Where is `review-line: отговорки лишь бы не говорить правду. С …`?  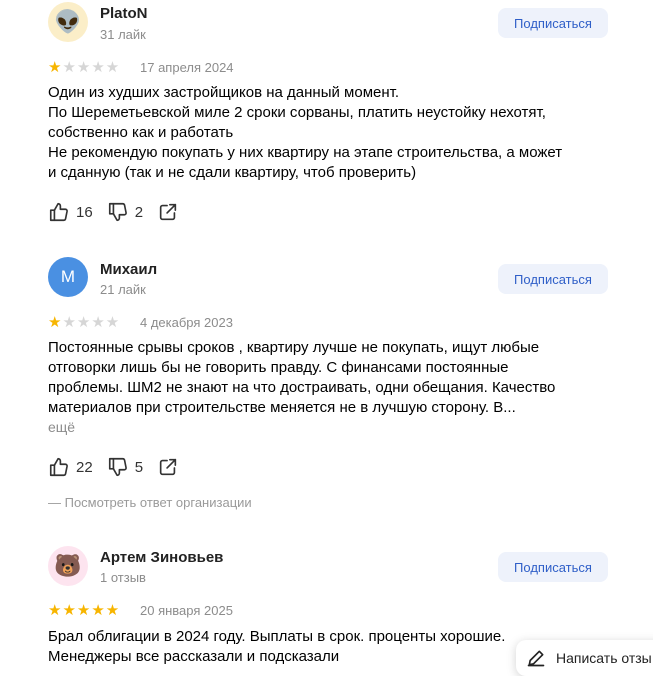 review-line: отговорки лишь бы не говорить правду. С … is located at coordinates (278, 367).